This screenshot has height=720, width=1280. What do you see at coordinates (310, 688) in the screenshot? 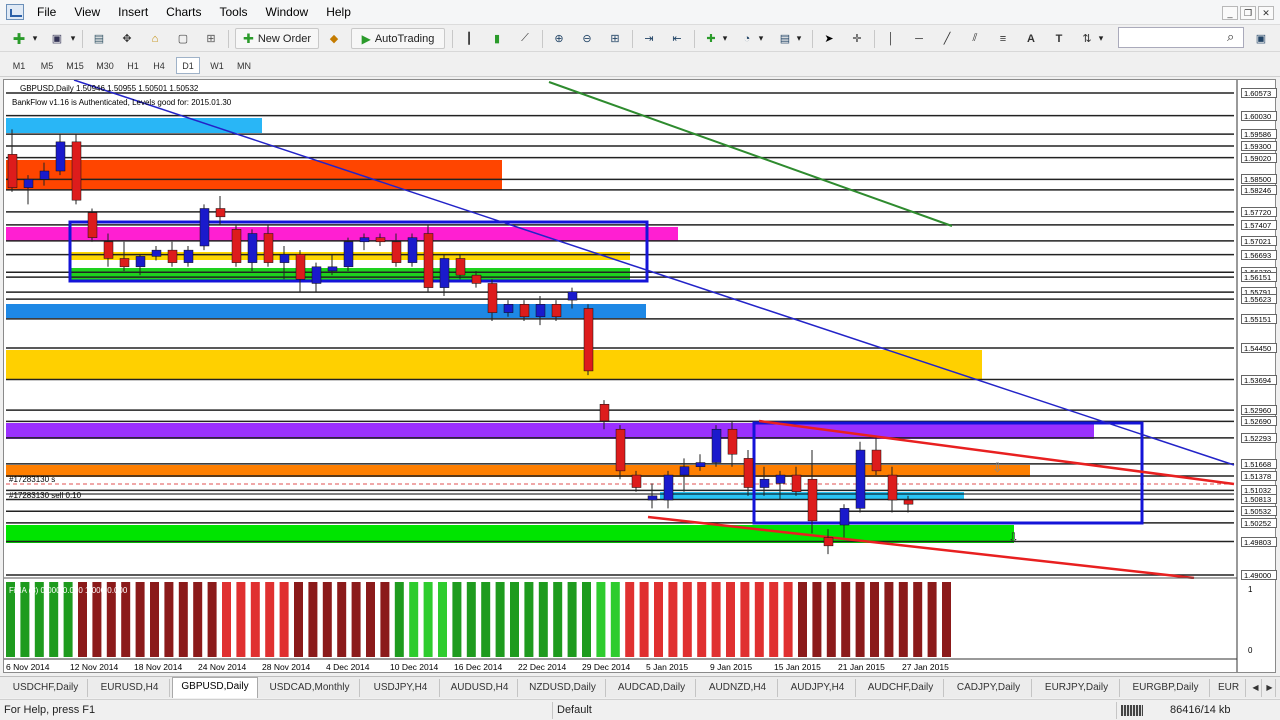
I see `tab-usdcad-monthly: USDCAD,Monthly` at bounding box center [310, 688].